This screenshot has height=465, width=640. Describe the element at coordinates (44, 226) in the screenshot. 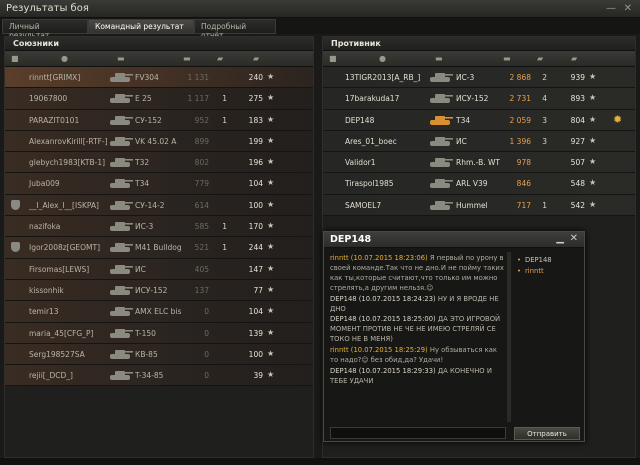

I see `player-name: nazifoka` at that location.